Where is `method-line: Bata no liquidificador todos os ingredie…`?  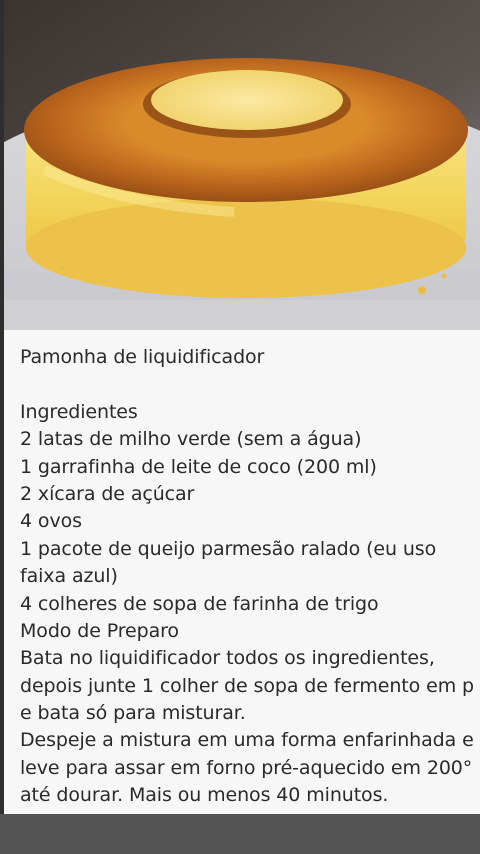
method-line: Bata no liquidificador todos os ingredie… is located at coordinates (227, 658).